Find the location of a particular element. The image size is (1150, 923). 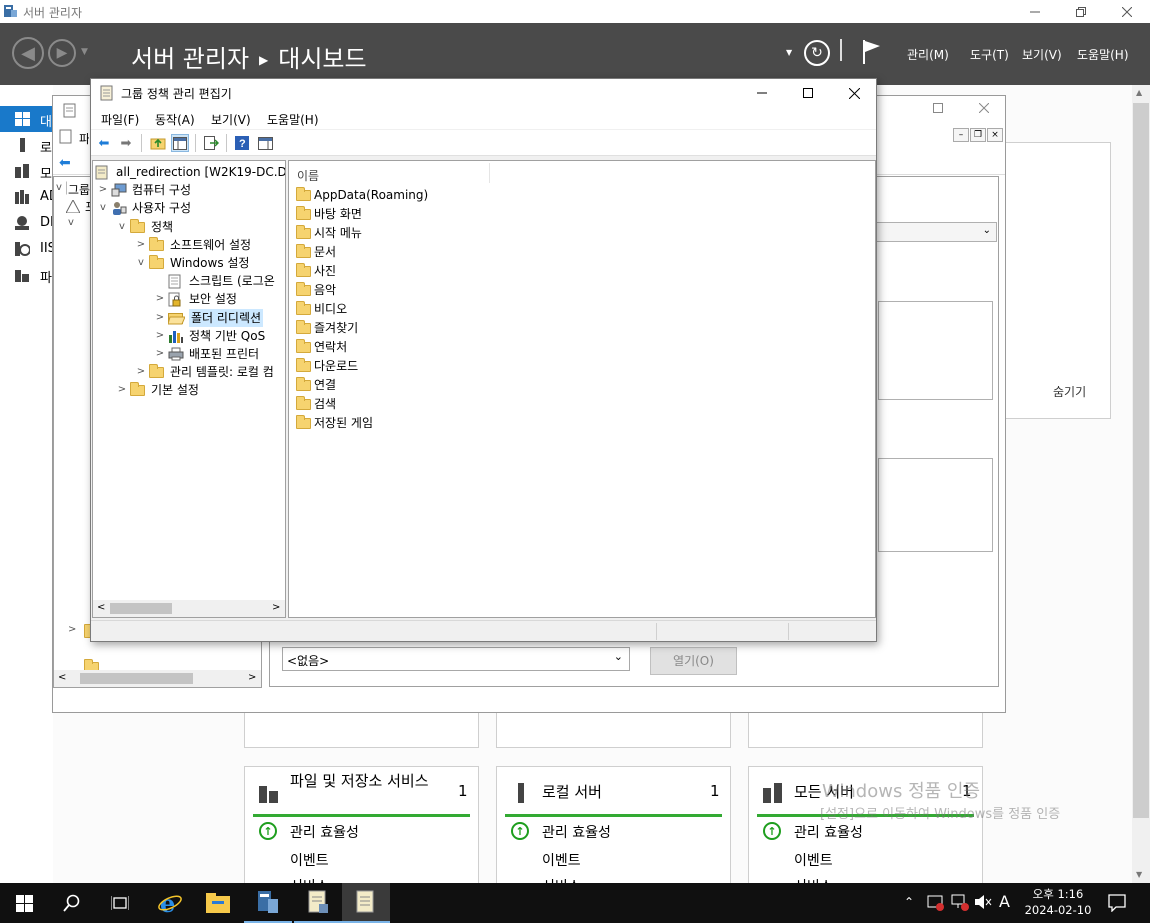

gpmc-restore-button is located at coordinates (938, 107).